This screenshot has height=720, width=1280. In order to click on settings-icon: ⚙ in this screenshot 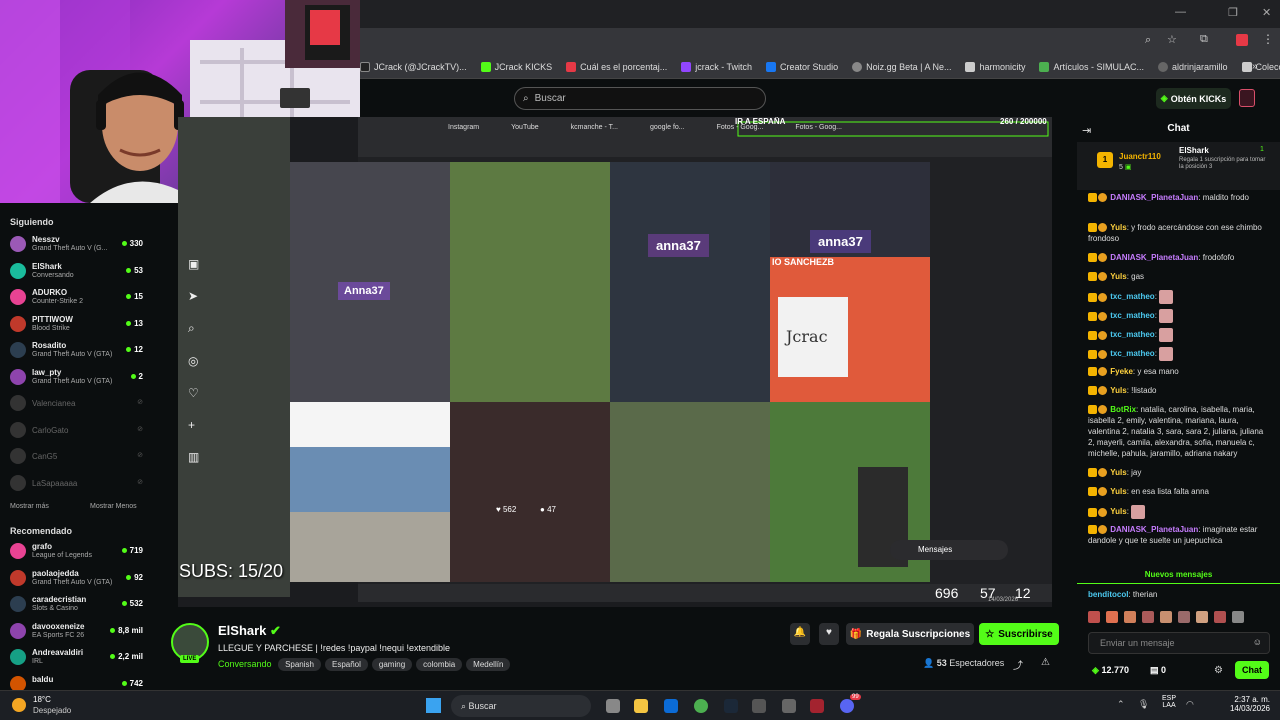, I will do `click(1218, 670)`.